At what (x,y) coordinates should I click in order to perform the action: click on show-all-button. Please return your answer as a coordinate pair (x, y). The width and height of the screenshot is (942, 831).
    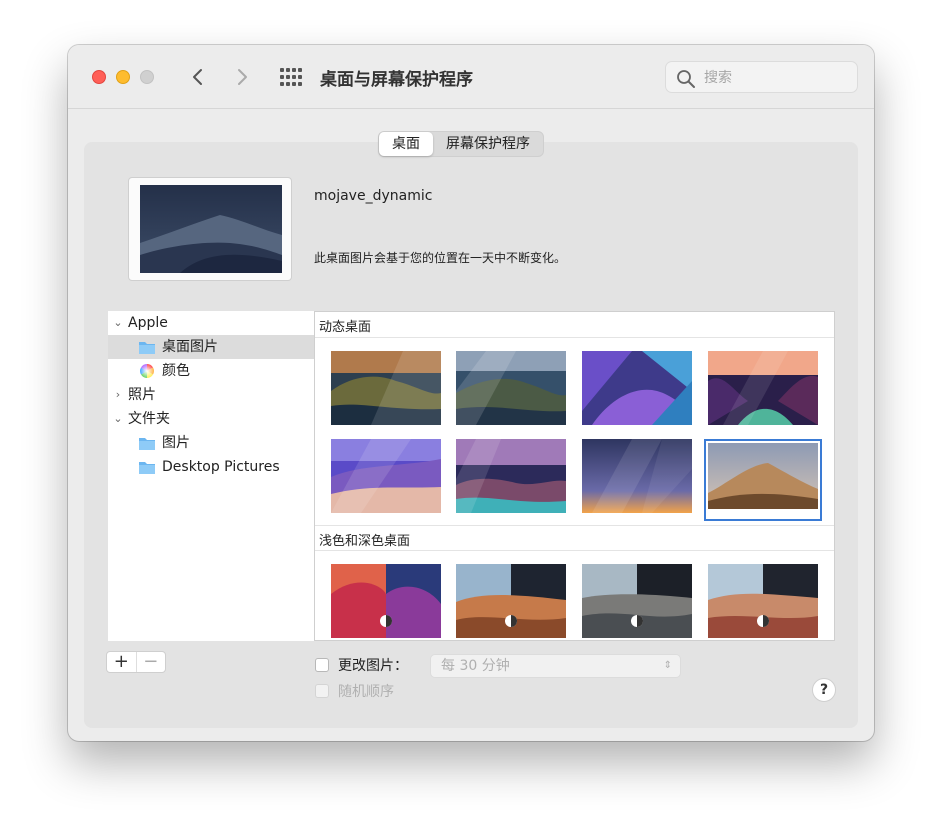
    Looking at the image, I should click on (291, 77).